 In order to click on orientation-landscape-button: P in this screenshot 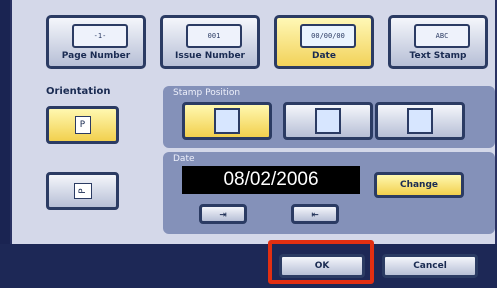, I will do `click(82, 191)`.